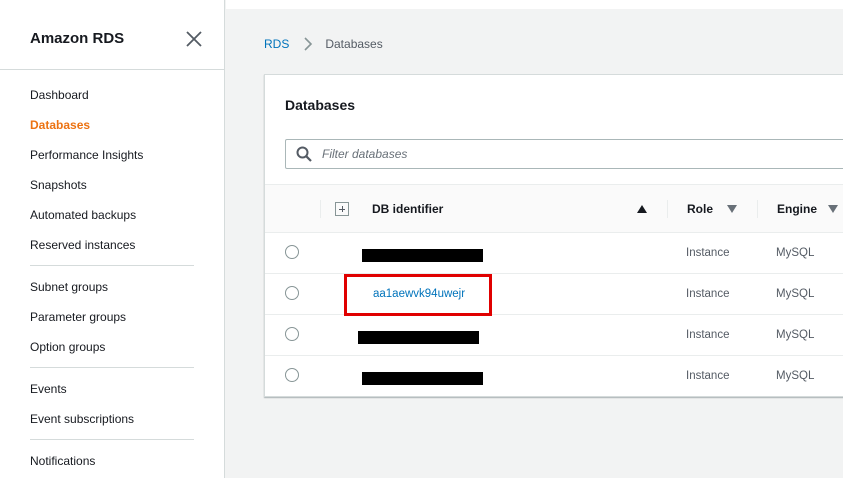  I want to click on sidebar-item-parameter-groups: Parameter groups, so click(112, 317).